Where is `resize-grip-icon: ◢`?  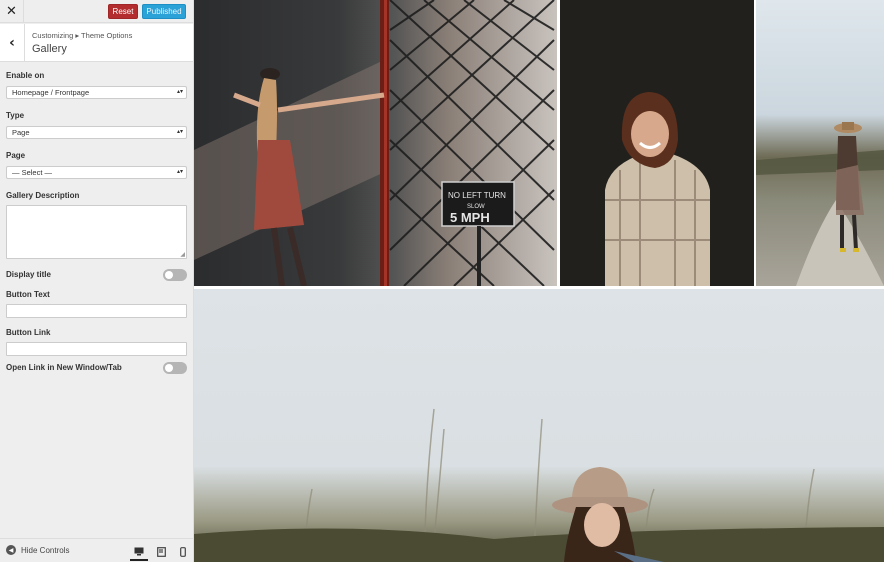
resize-grip-icon: ◢ is located at coordinates (182, 254).